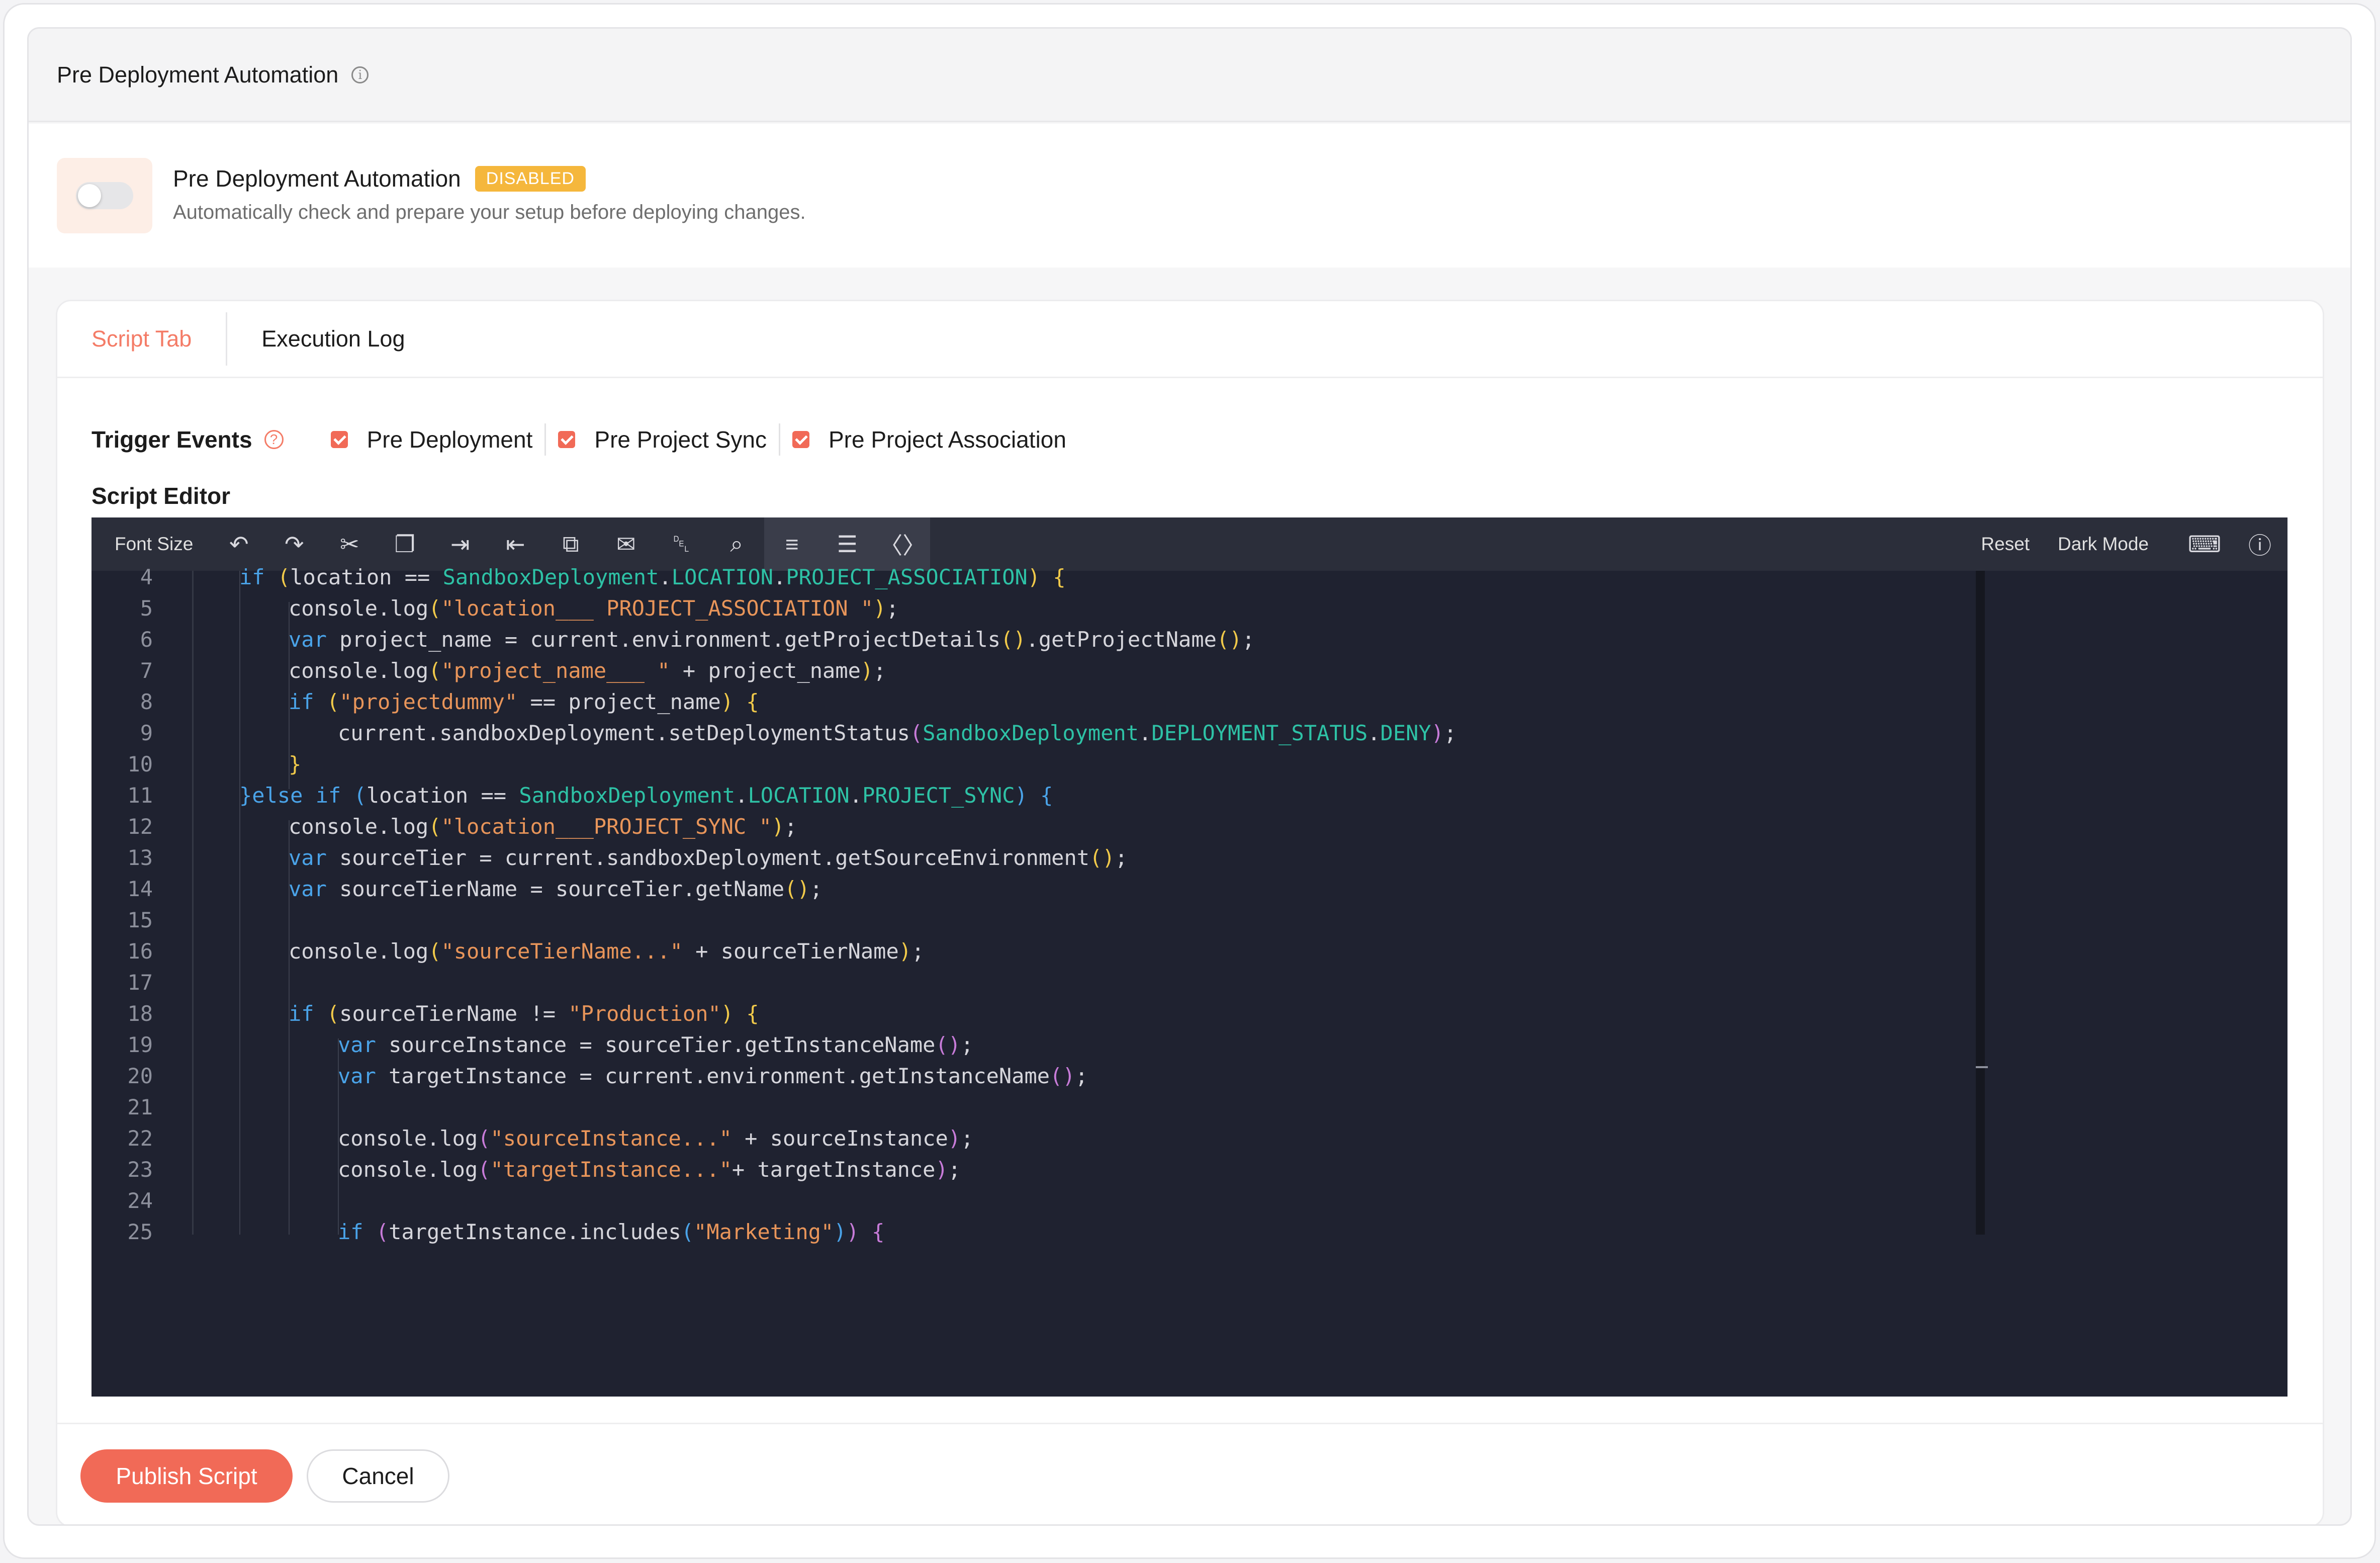 The width and height of the screenshot is (2380, 1563). Describe the element at coordinates (295, 764) in the screenshot. I see `code-text: }` at that location.